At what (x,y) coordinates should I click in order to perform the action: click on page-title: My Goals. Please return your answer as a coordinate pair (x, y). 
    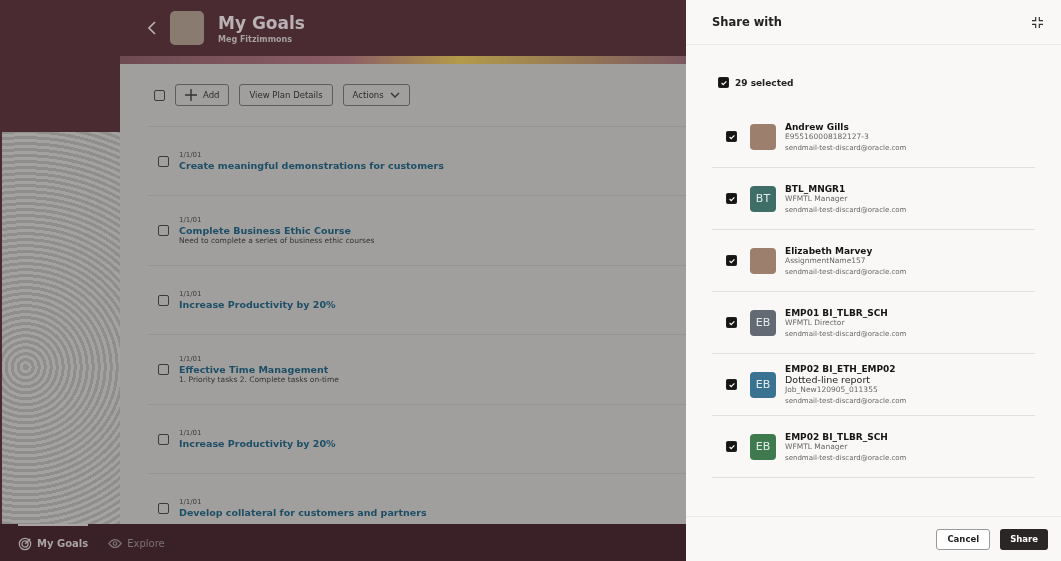
    Looking at the image, I should click on (261, 22).